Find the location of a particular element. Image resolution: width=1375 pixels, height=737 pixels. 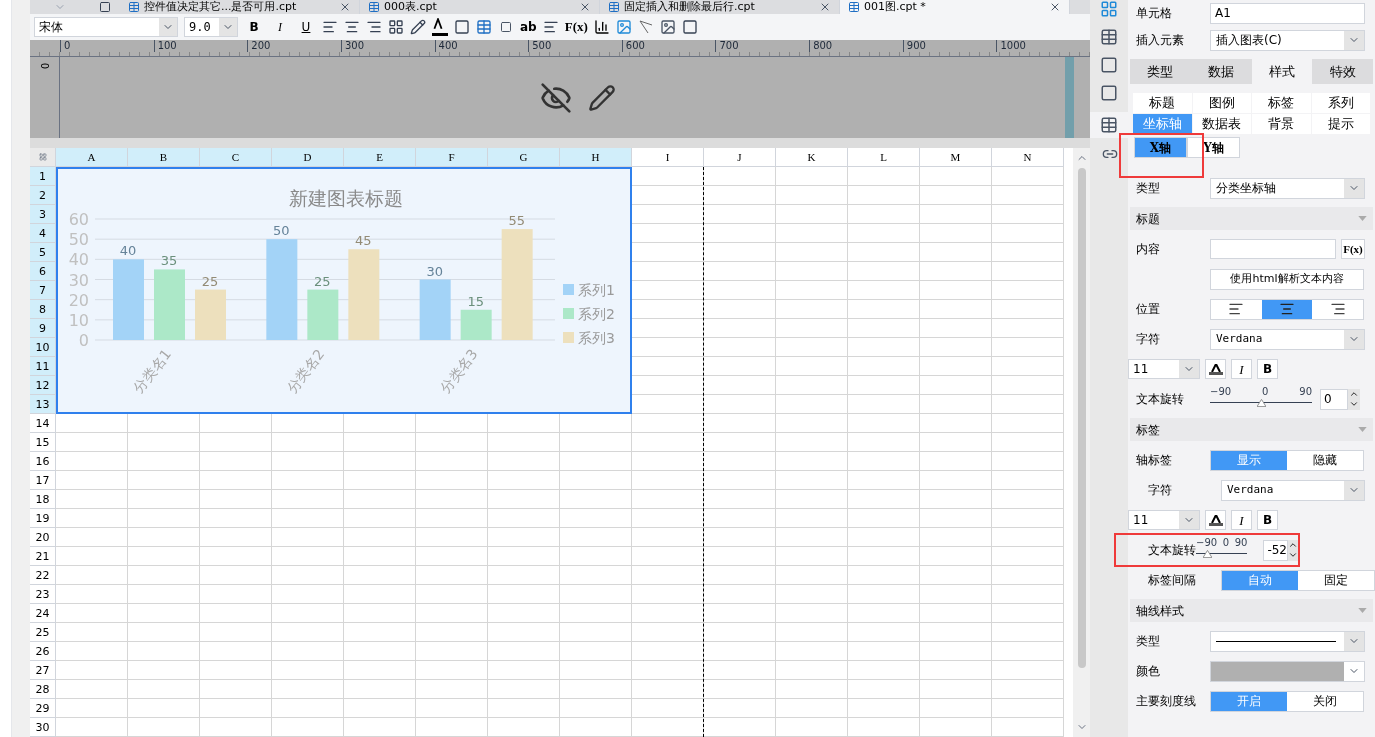

column-header: B is located at coordinates (164, 157).